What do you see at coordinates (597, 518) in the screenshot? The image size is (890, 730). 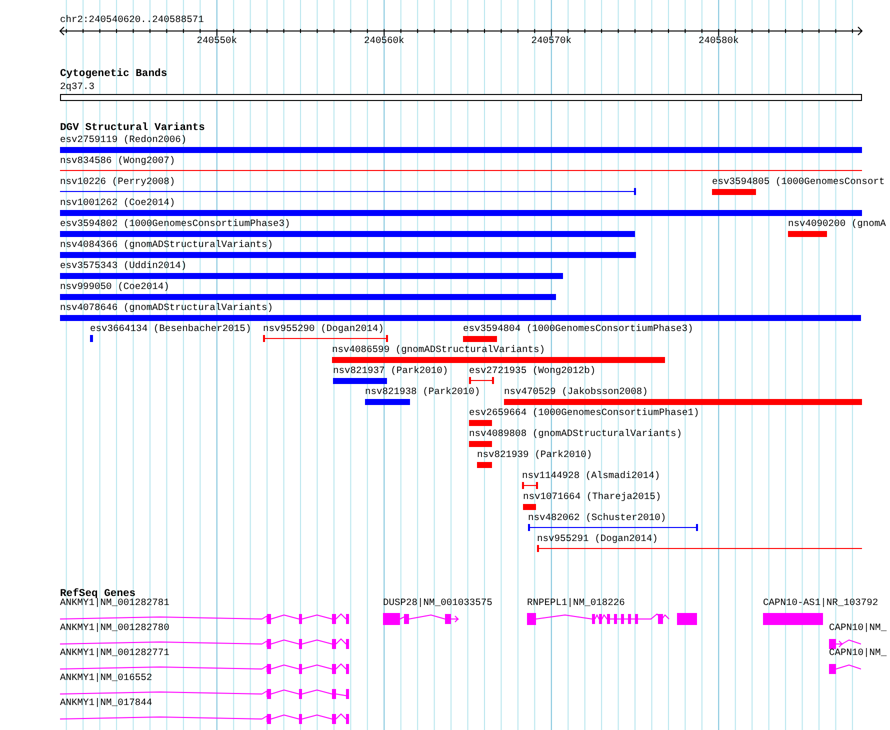 I see `variant-label: nsv482062 (Schuster2010)` at bounding box center [597, 518].